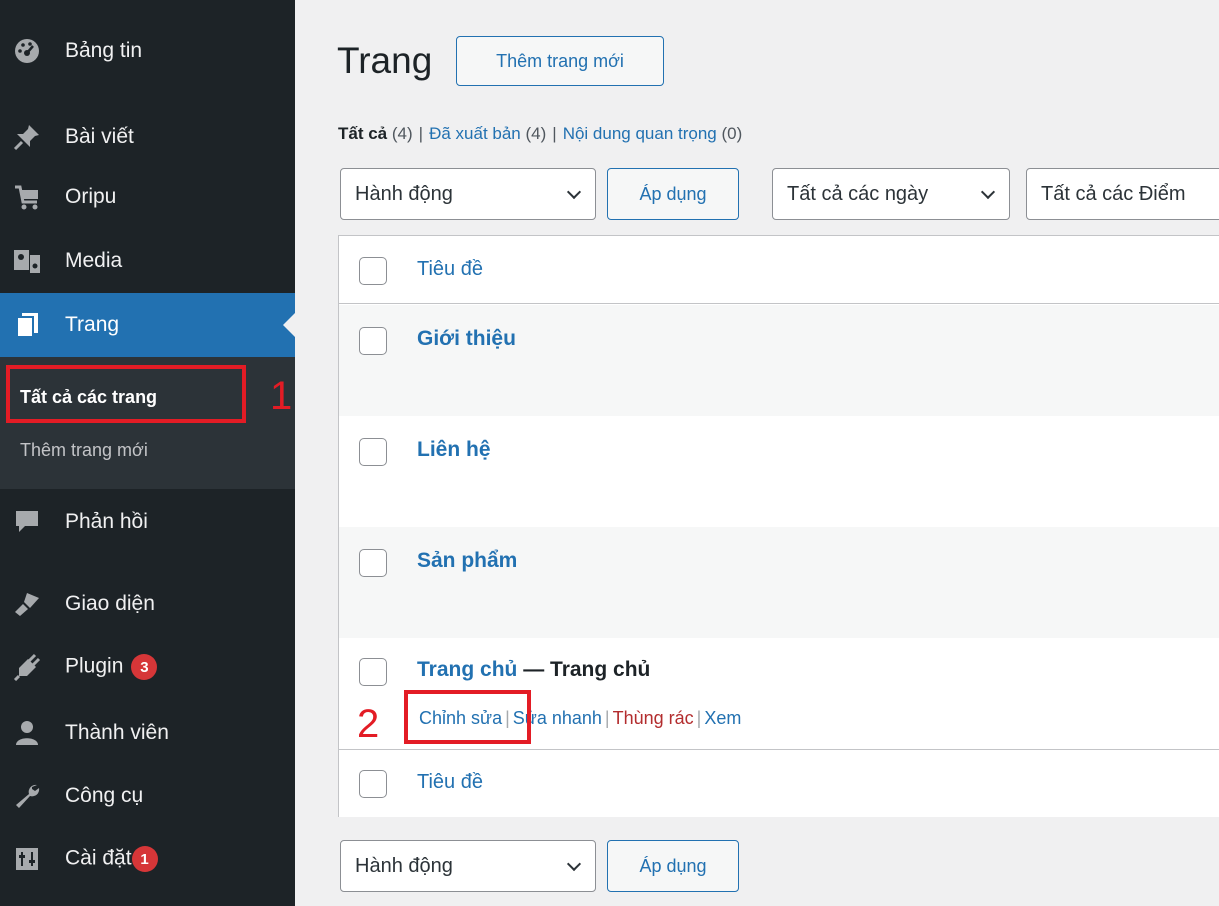 This screenshot has width=1219, height=906. Describe the element at coordinates (27, 796) in the screenshot. I see `wrench-icon` at that location.